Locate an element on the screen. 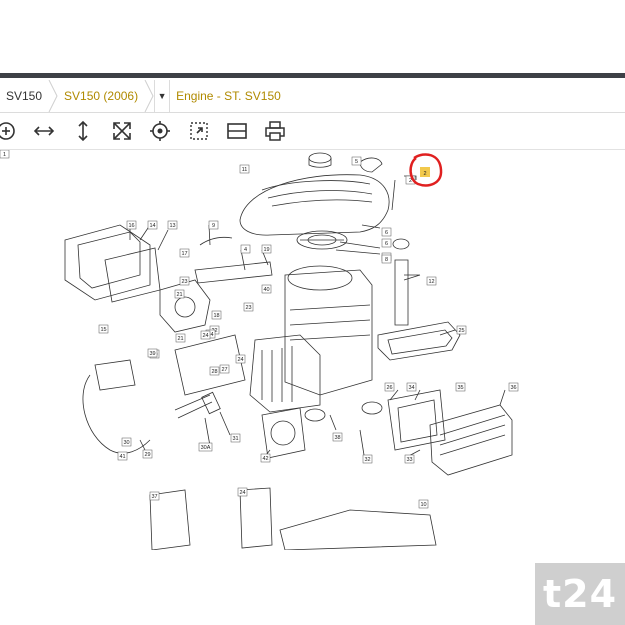  callout-label: 36 is located at coordinates (513, 388).